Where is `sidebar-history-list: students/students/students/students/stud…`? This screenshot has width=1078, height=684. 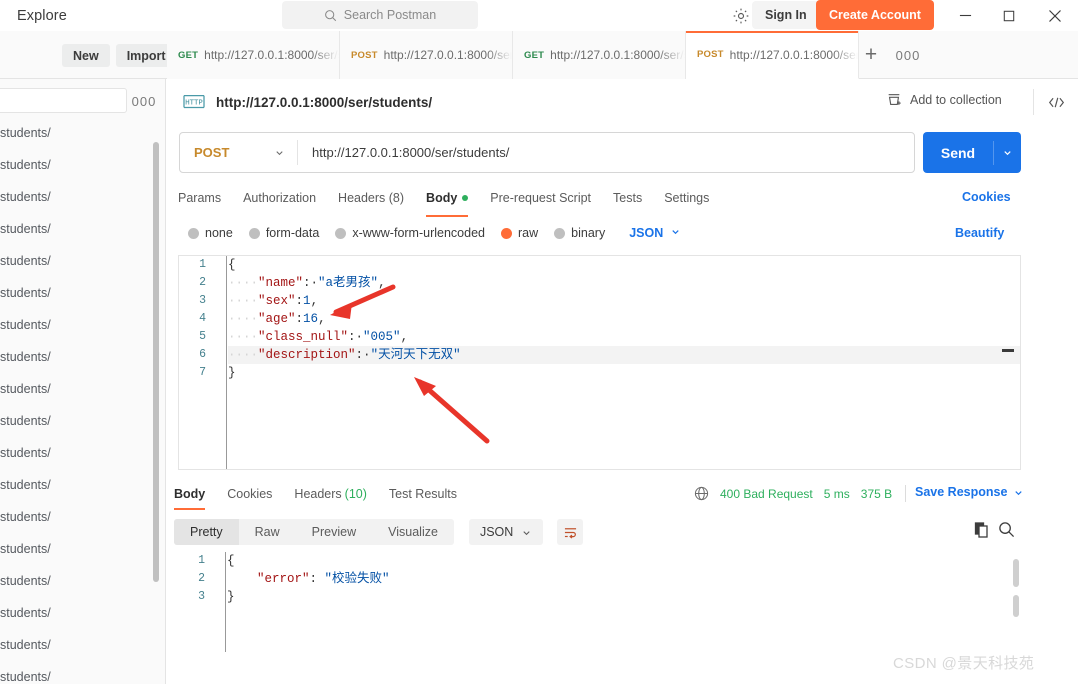
sidebar-history-list: students/students/students/students/stud… is located at coordinates (82, 400).